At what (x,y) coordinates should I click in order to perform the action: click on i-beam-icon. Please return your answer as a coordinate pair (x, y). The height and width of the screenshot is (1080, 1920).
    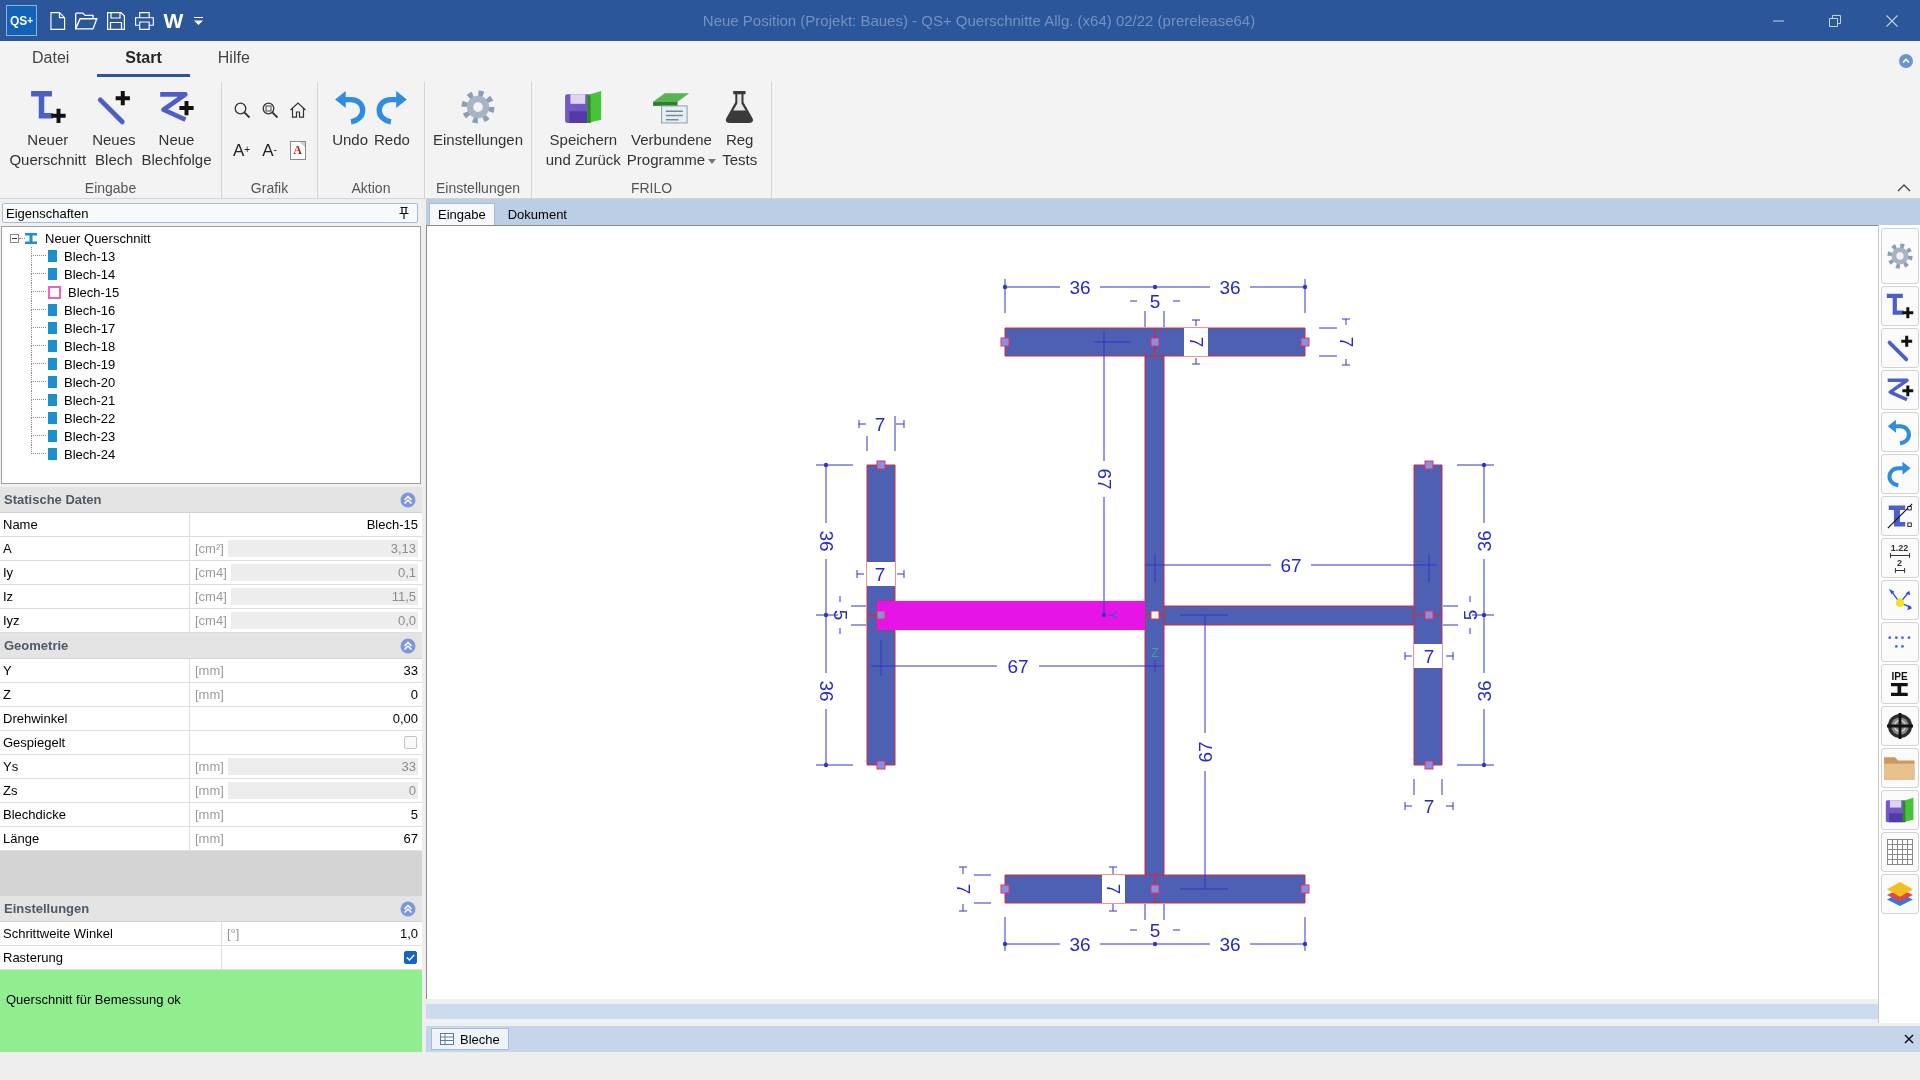
    Looking at the image, I should click on (31, 238).